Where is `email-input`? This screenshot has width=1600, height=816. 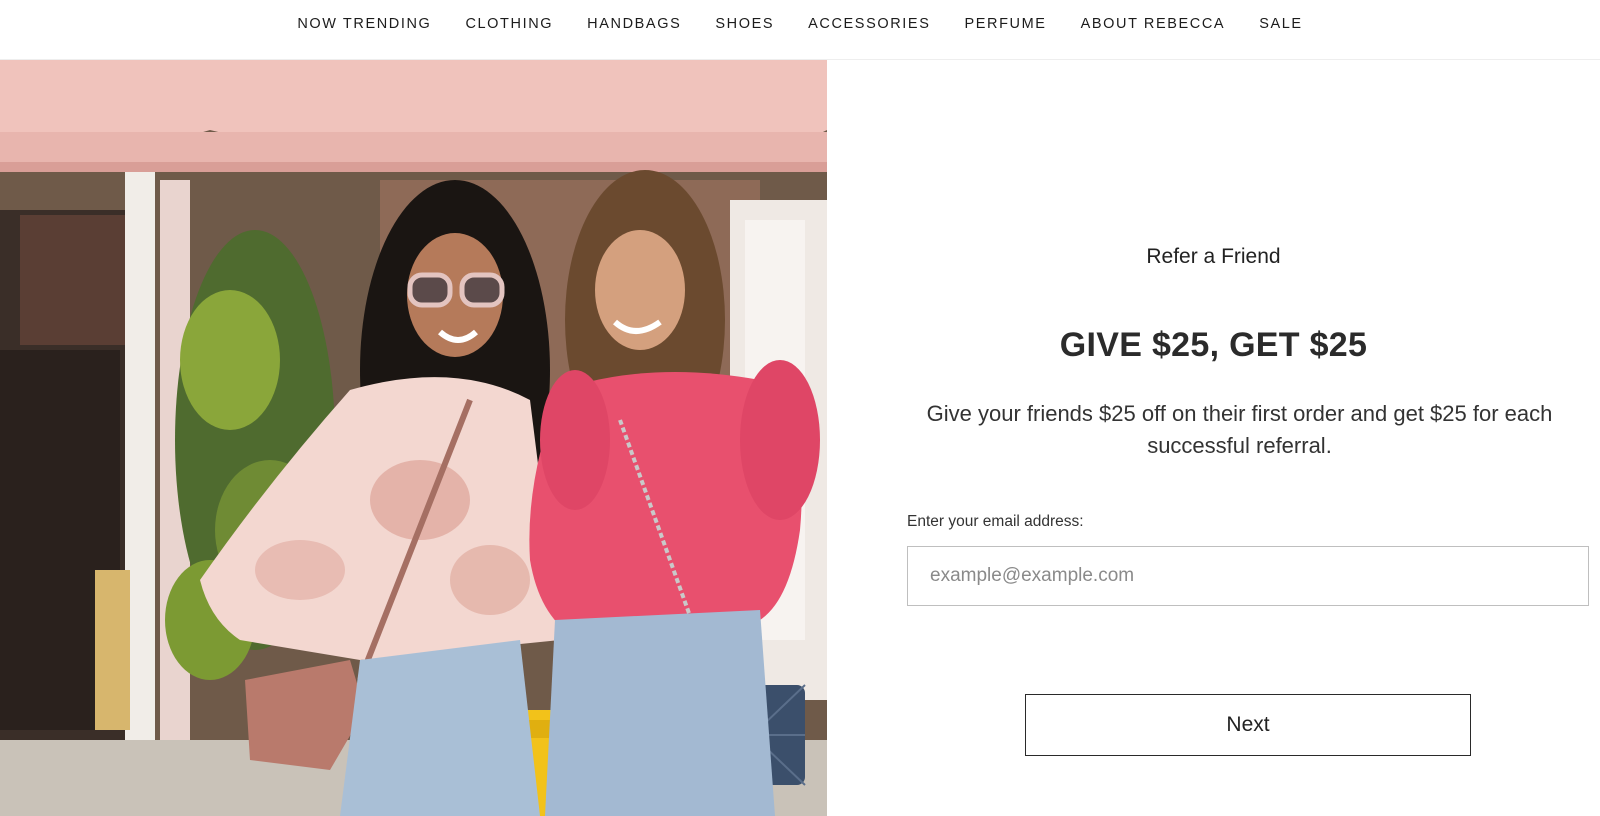 email-input is located at coordinates (1248, 576).